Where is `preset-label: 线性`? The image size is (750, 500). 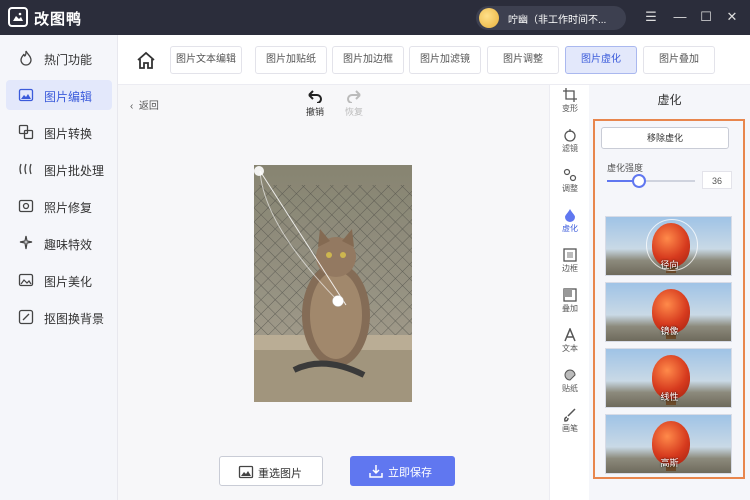 preset-label: 线性 is located at coordinates (669, 397).